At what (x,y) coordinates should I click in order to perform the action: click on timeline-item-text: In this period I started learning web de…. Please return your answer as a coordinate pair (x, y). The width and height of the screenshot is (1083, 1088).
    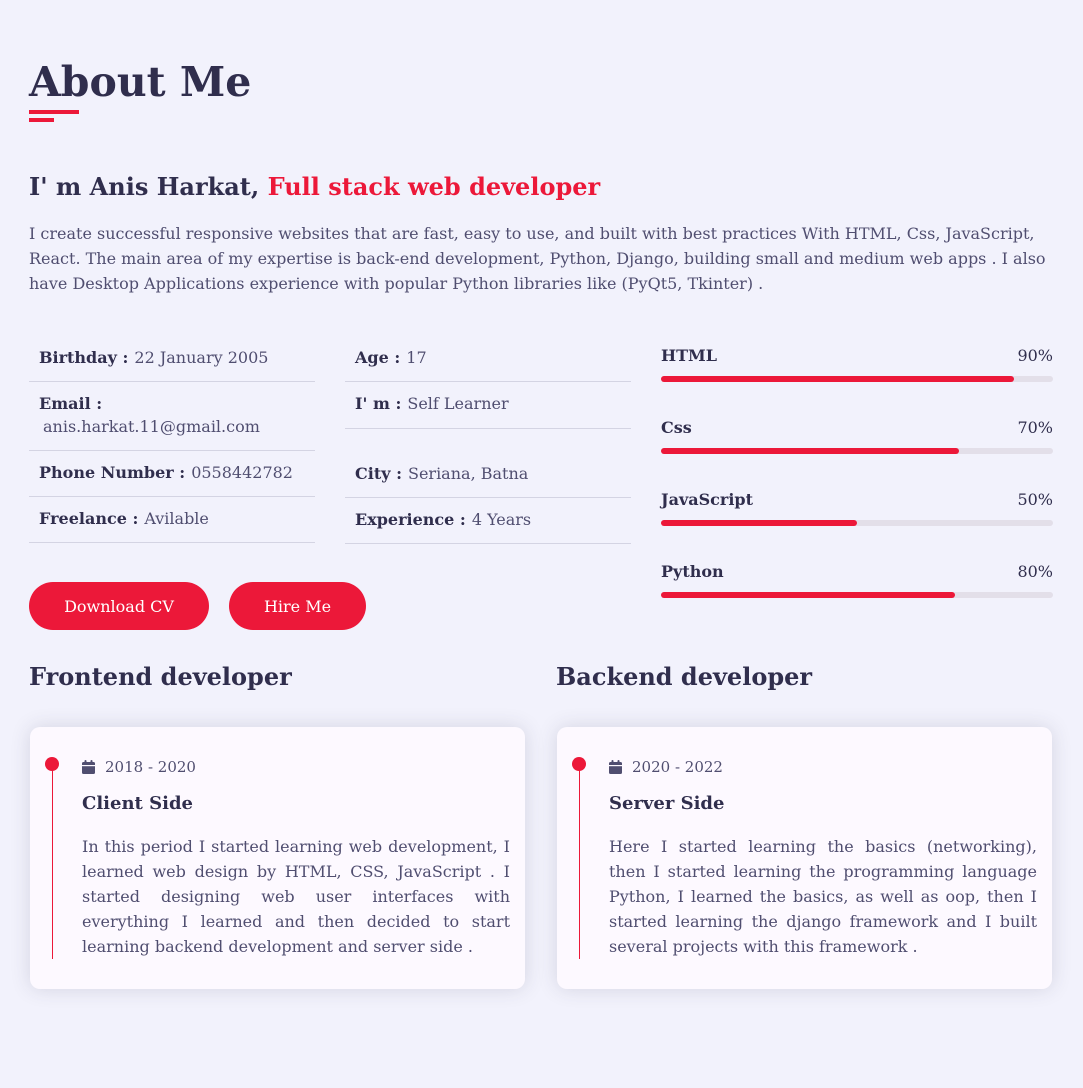
    Looking at the image, I should click on (296, 896).